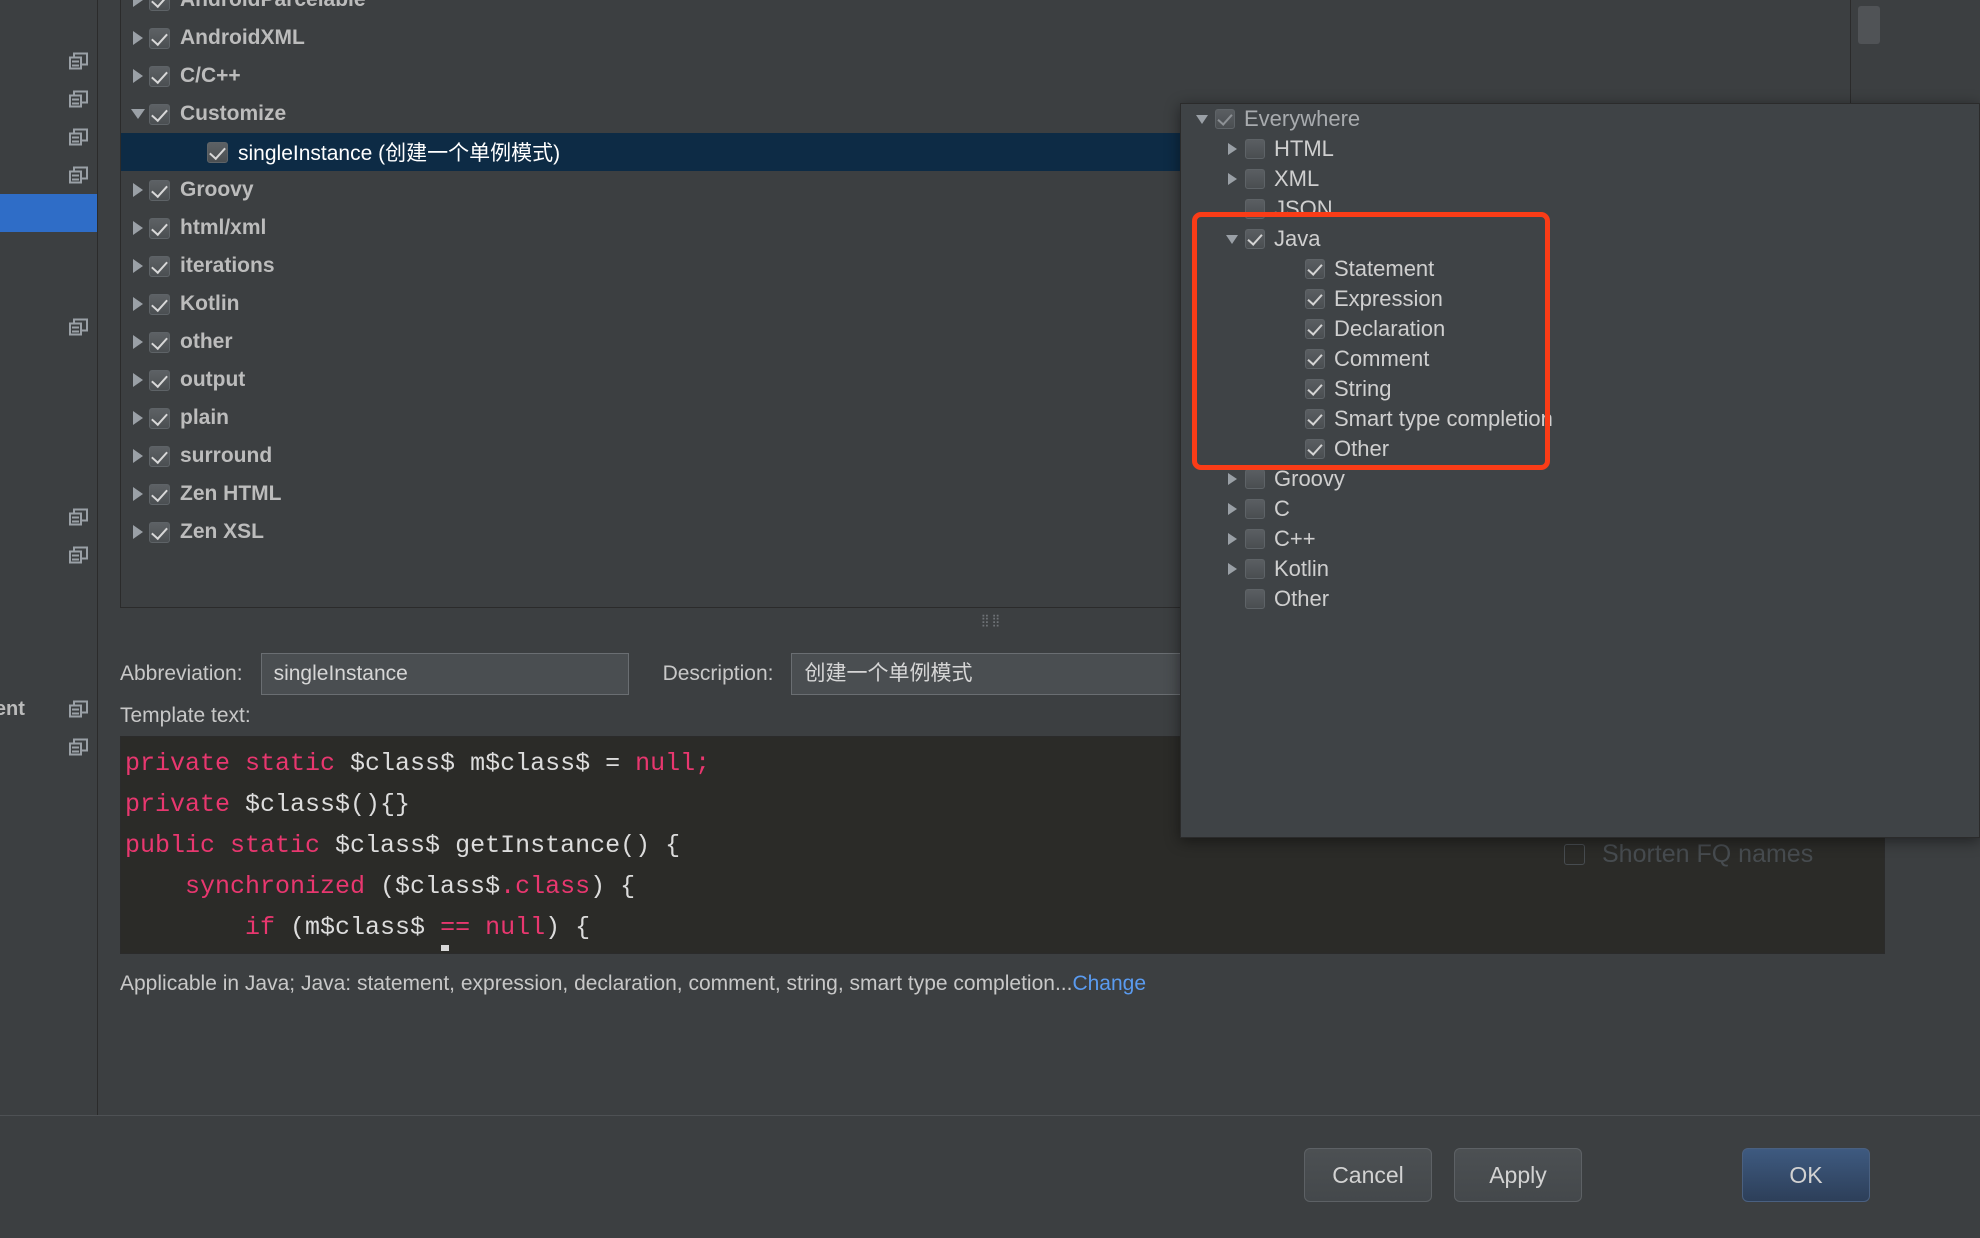  I want to click on context-popup-row: Groovy, so click(1580, 479).